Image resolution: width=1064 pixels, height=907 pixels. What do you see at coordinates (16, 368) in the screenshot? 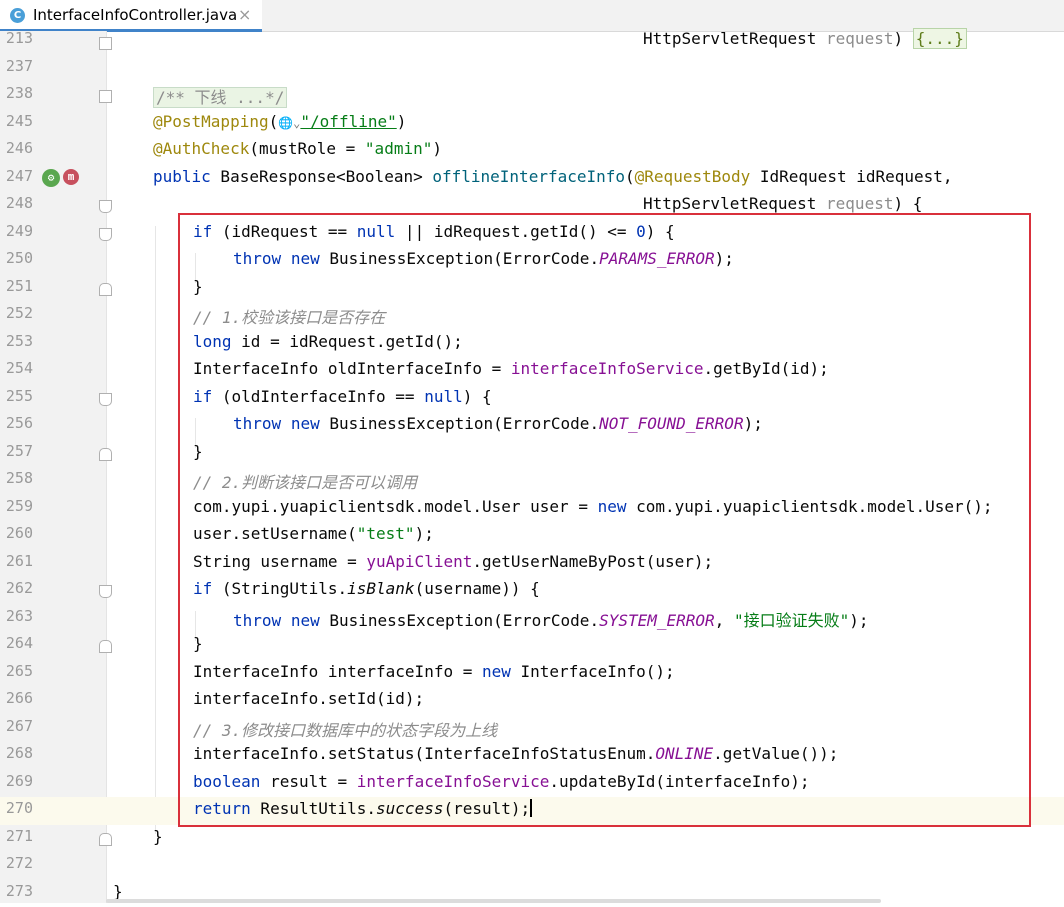
I see `line-number: 254` at bounding box center [16, 368].